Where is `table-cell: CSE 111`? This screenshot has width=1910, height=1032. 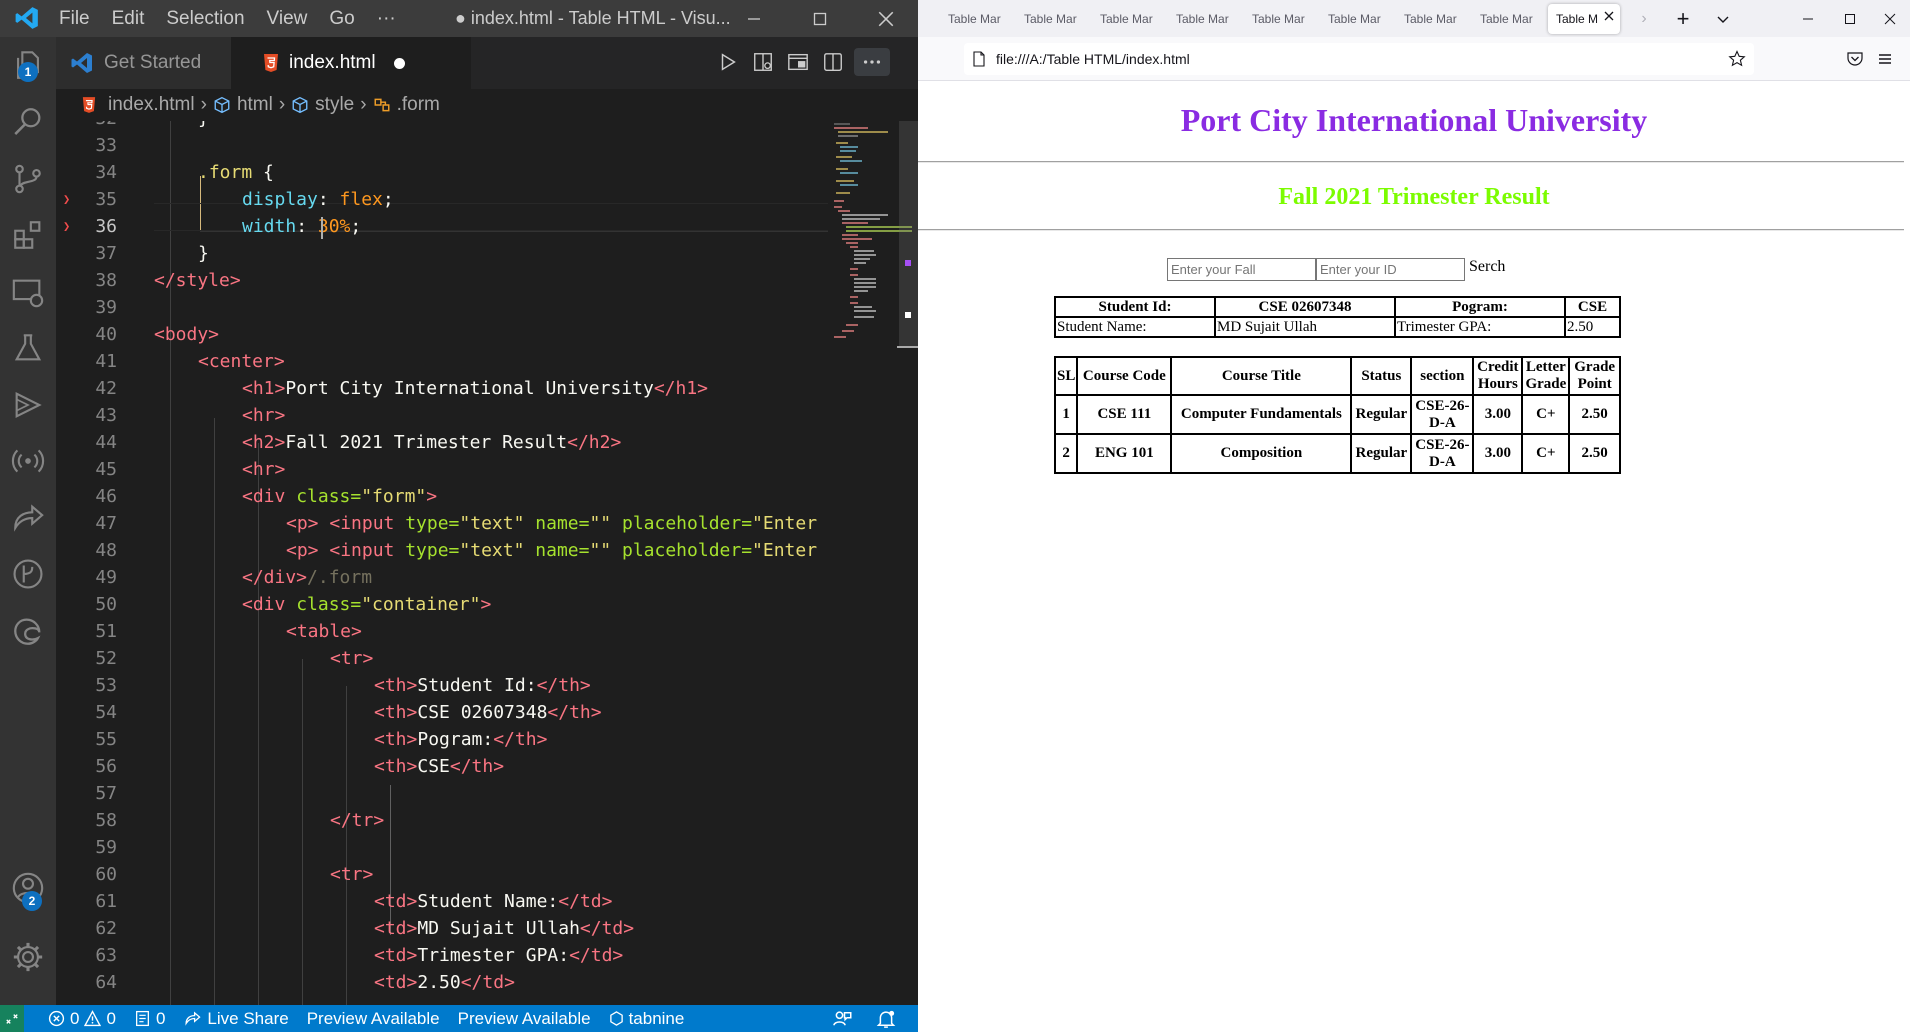
table-cell: CSE 111 is located at coordinates (1124, 414).